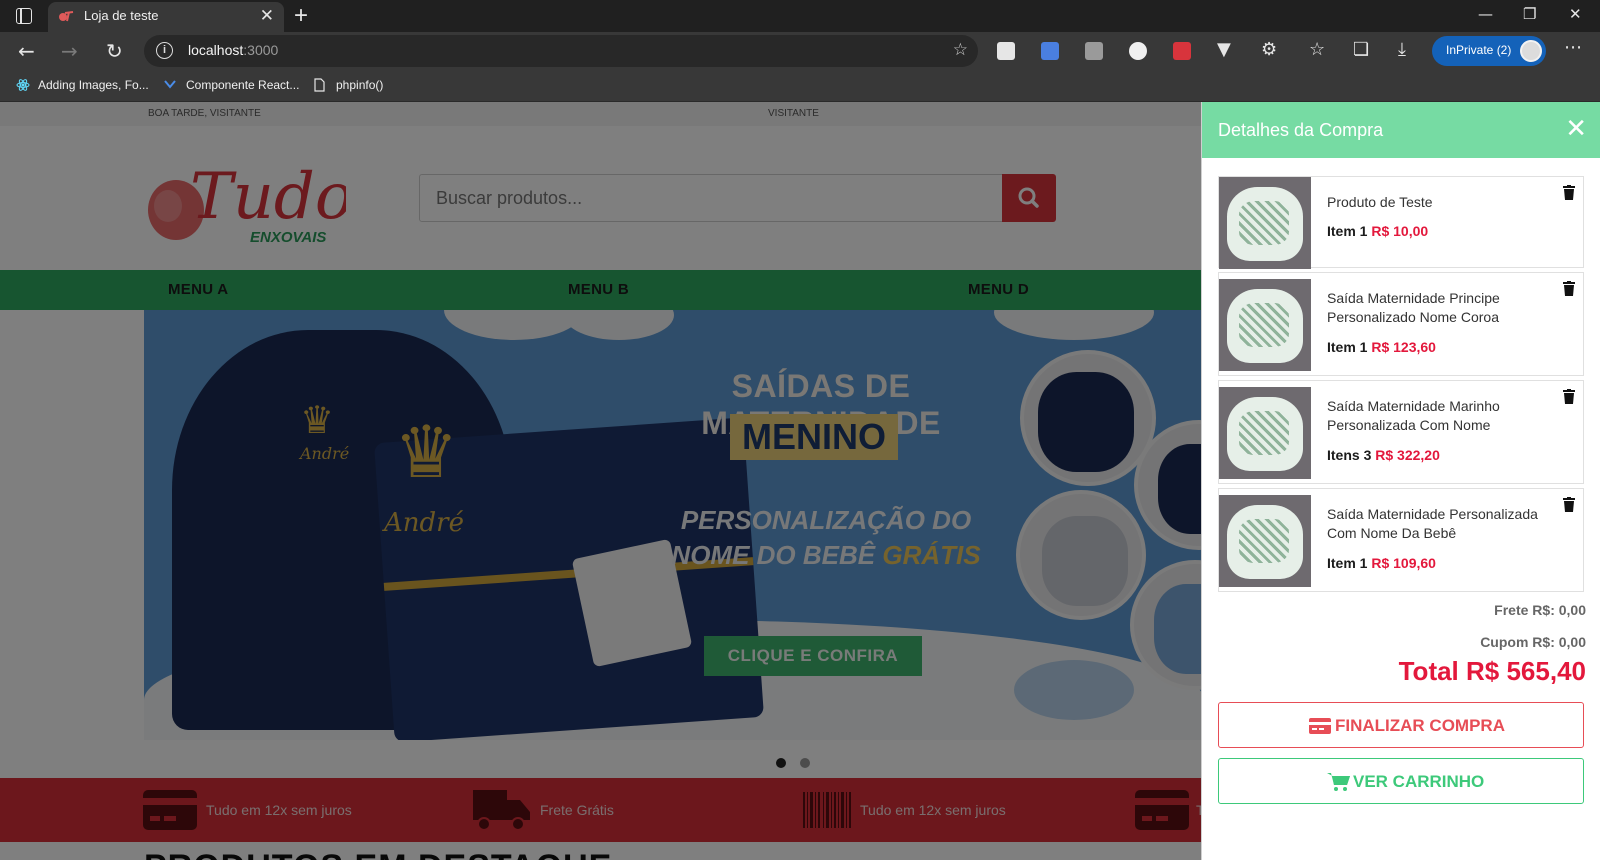  What do you see at coordinates (301, 16) in the screenshot?
I see `new-tab-icon: +` at bounding box center [301, 16].